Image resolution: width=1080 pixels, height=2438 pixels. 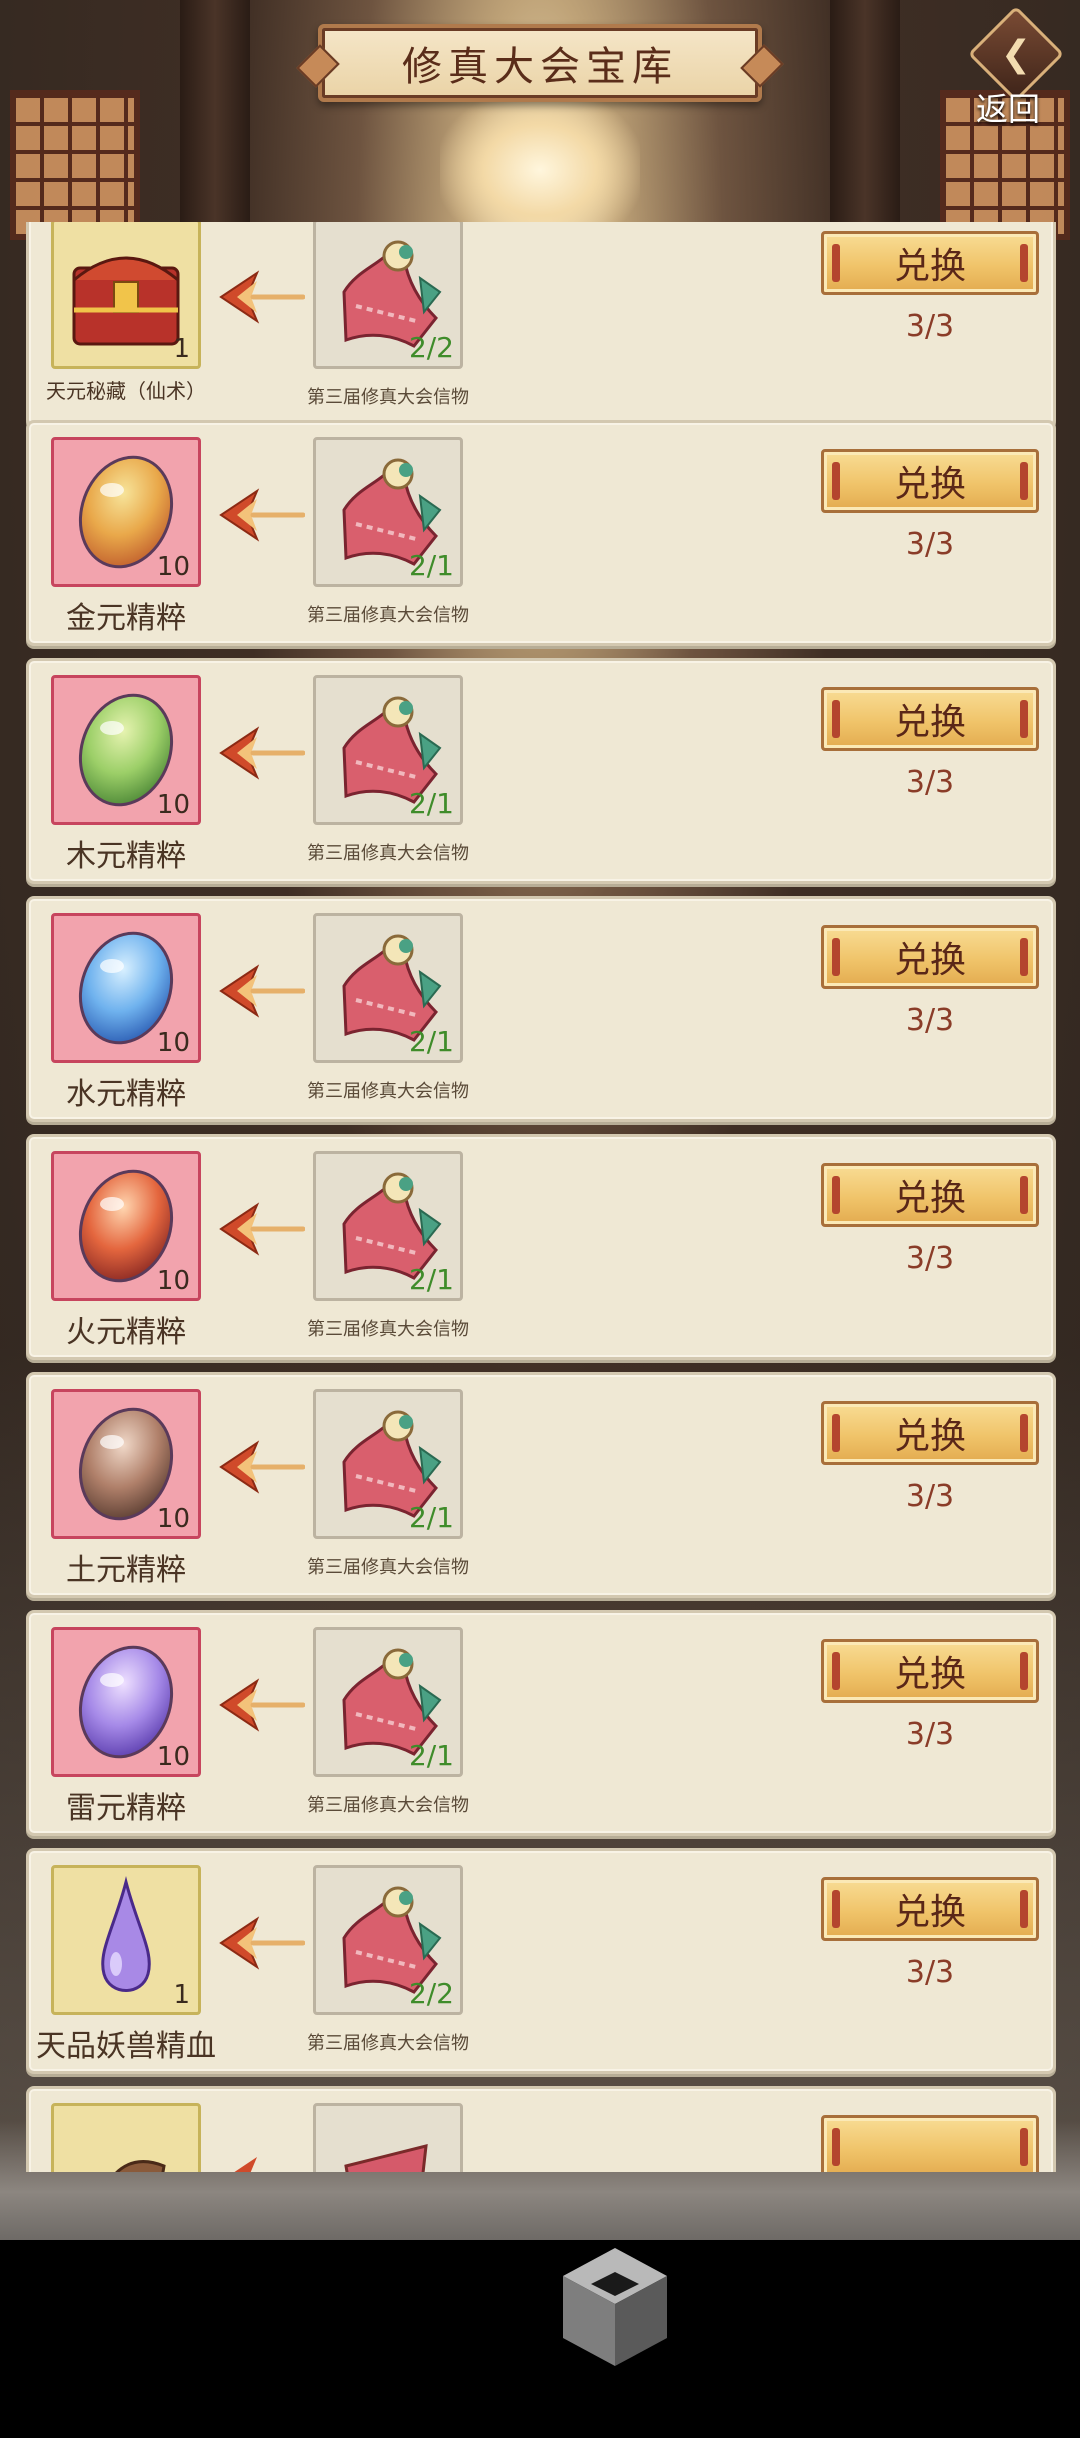 What do you see at coordinates (541, 771) in the screenshot?
I see `list-item: 10 木元精粹 2/1 第三届修真大会信物 兑换 3/3` at bounding box center [541, 771].